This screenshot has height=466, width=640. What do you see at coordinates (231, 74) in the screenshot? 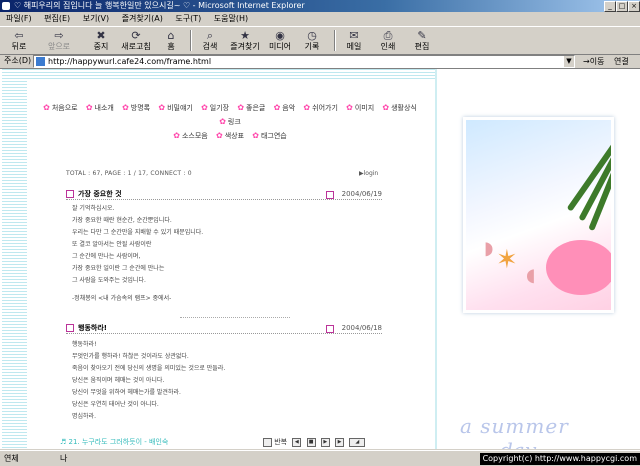
I see `top-stripe-band` at bounding box center [231, 74].